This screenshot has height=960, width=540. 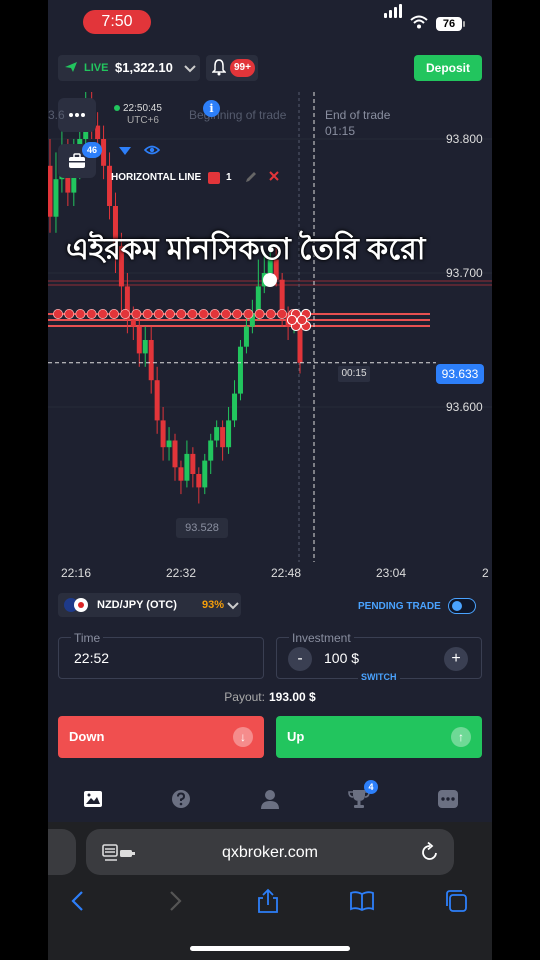 What do you see at coordinates (214, 178) in the screenshot?
I see `horizontal-line-color` at bounding box center [214, 178].